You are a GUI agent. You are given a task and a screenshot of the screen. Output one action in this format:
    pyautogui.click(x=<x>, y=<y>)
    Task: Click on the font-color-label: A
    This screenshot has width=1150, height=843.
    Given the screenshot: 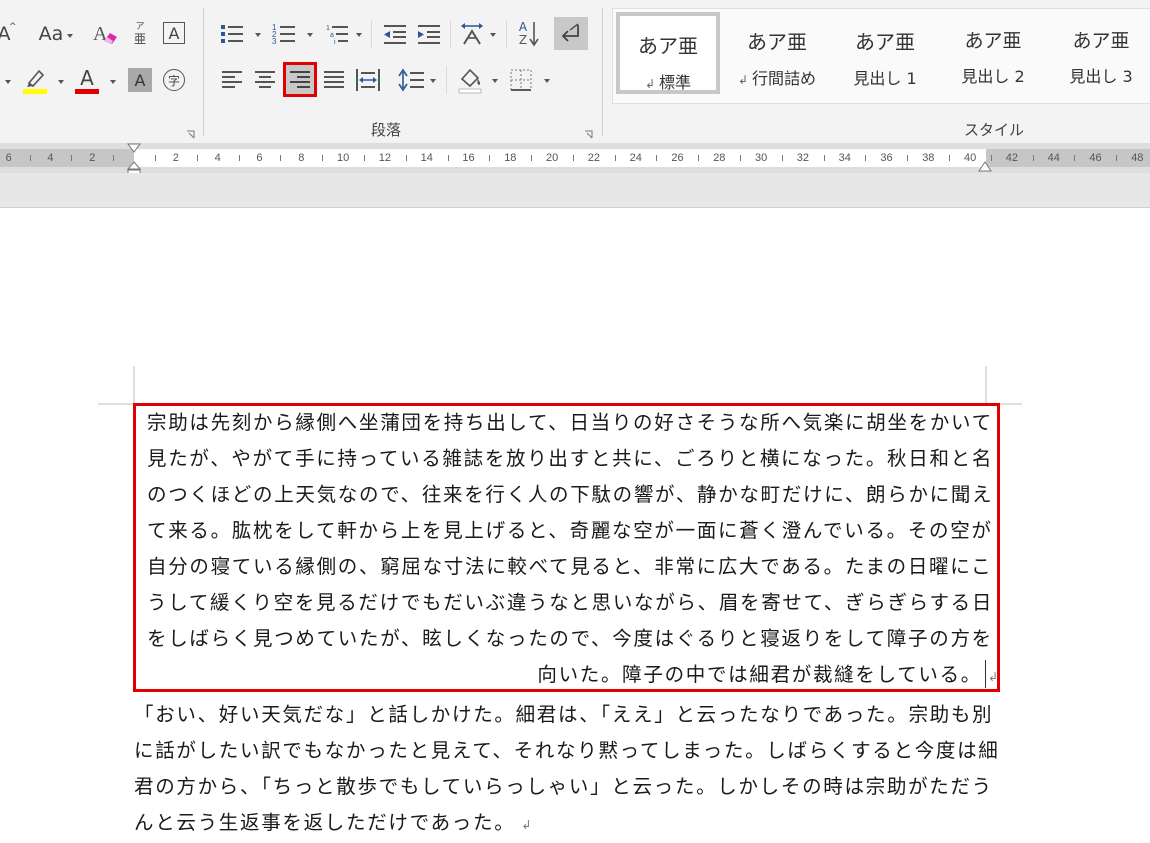 What is the action you would take?
    pyautogui.click(x=87, y=77)
    